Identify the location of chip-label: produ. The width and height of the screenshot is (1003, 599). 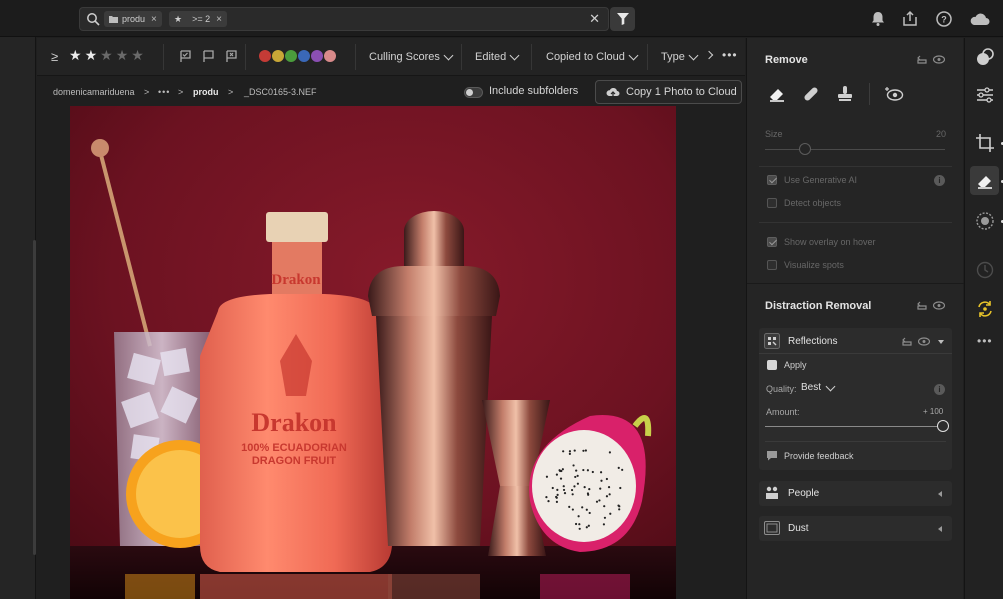
(134, 19).